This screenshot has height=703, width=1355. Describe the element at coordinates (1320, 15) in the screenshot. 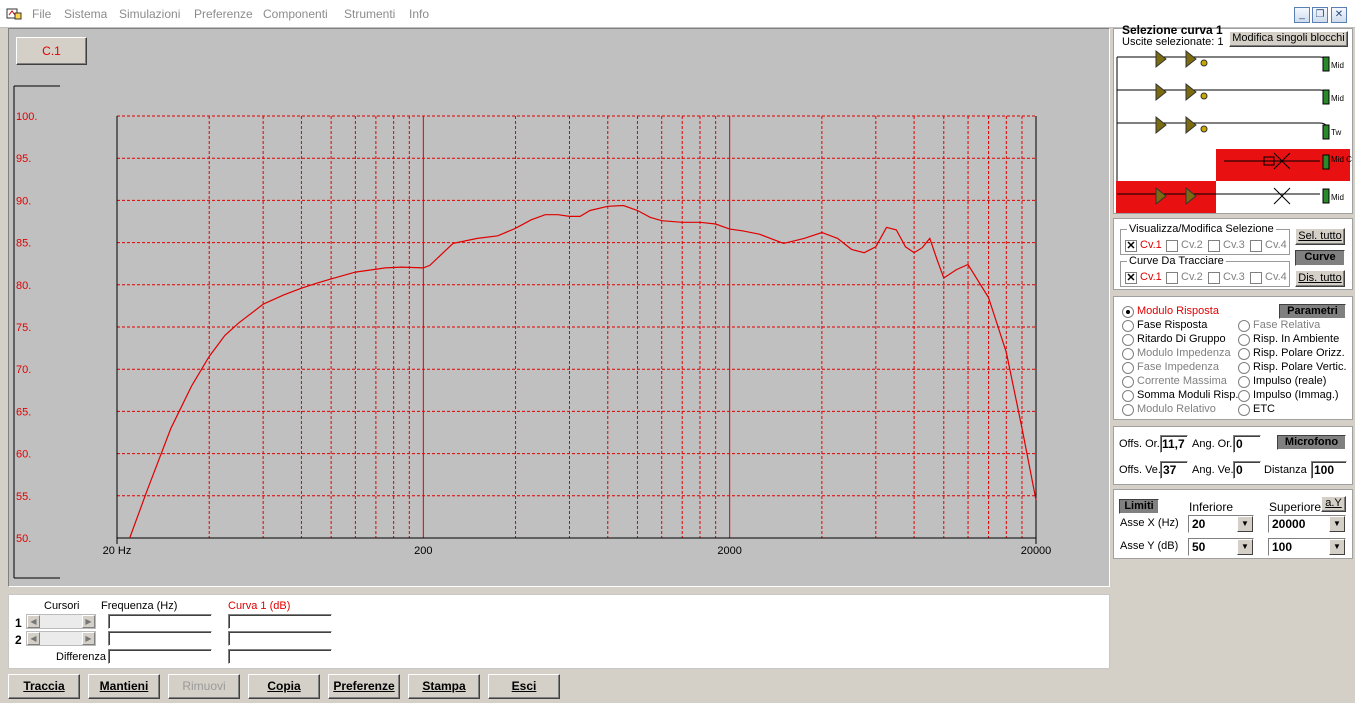

I see `restore-icon: ❐` at that location.